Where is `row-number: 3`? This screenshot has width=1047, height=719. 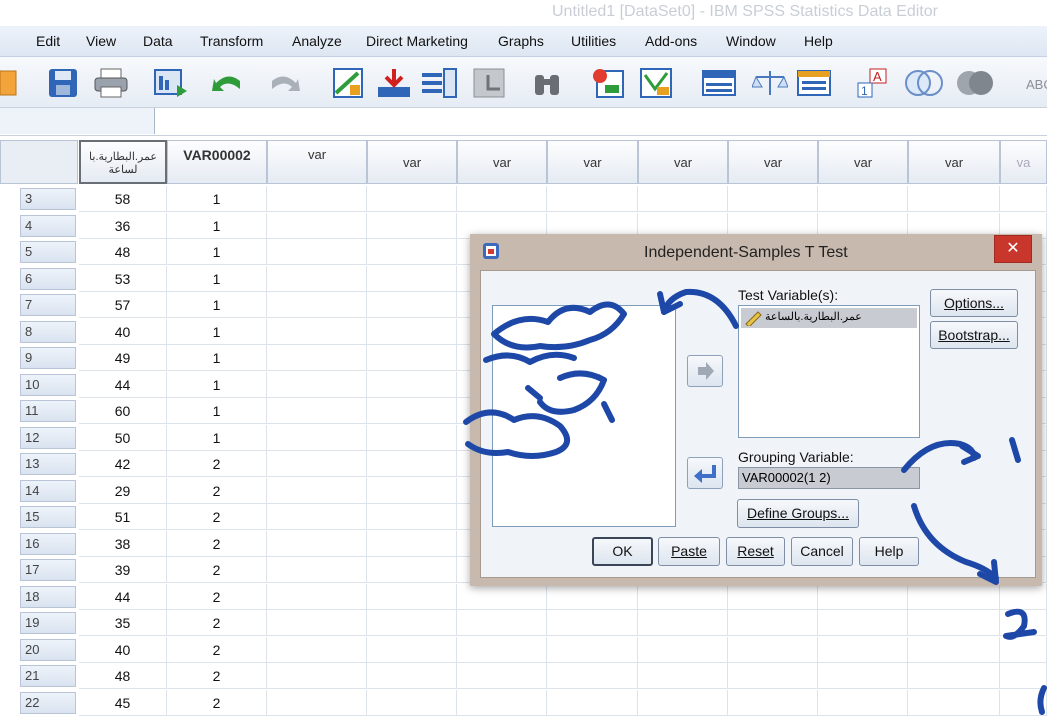
row-number: 3 is located at coordinates (48, 199).